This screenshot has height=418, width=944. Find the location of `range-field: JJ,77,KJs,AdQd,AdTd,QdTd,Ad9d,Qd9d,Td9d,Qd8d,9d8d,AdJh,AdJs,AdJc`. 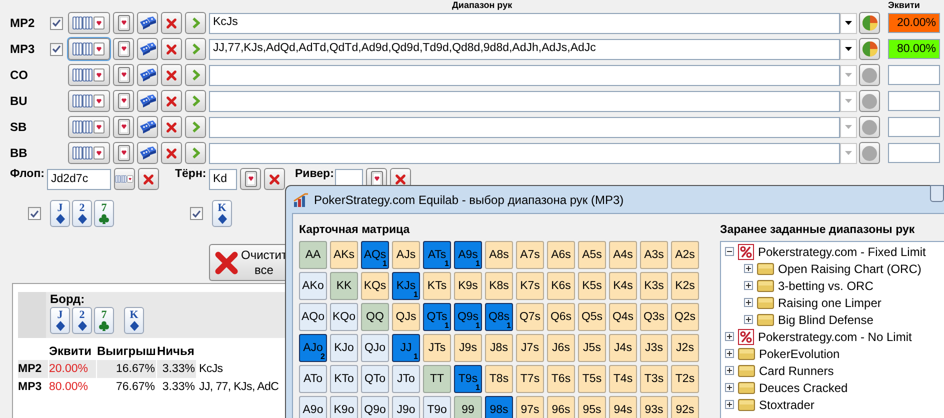

range-field: JJ,77,KJs,AdQd,AdTd,QdTd,Ad9d,Qd9d,Td9d,Qd8d,9d8d,AdJh,AdJs,AdJc is located at coordinates (524, 49).